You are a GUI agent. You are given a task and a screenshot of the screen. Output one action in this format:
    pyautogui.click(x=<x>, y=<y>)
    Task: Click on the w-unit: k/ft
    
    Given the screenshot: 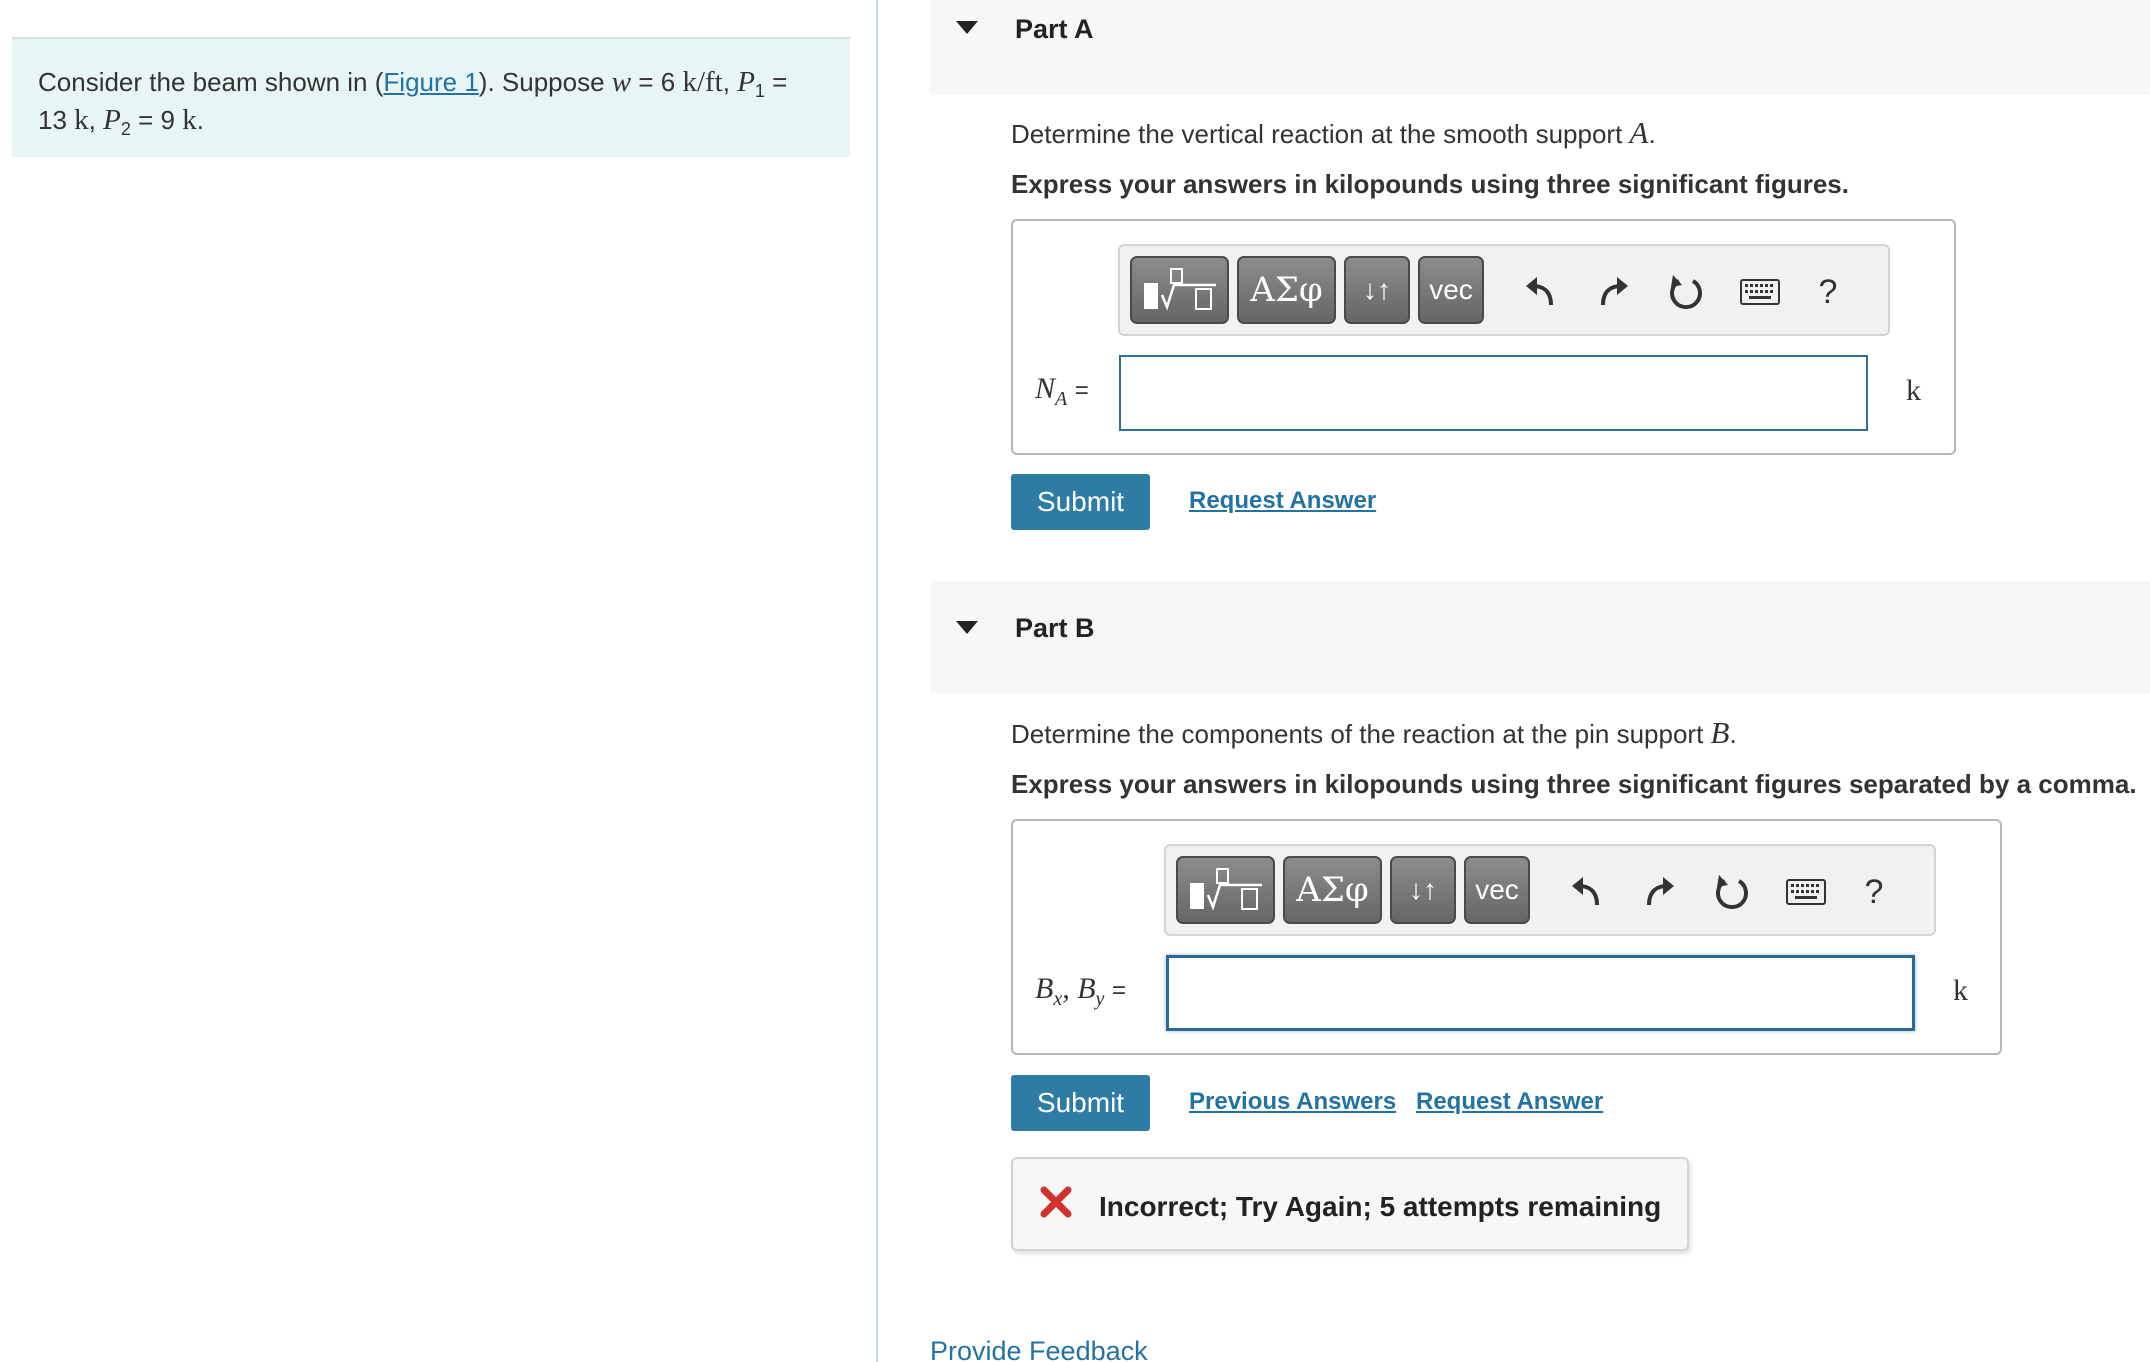 What is the action you would take?
    pyautogui.click(x=702, y=82)
    